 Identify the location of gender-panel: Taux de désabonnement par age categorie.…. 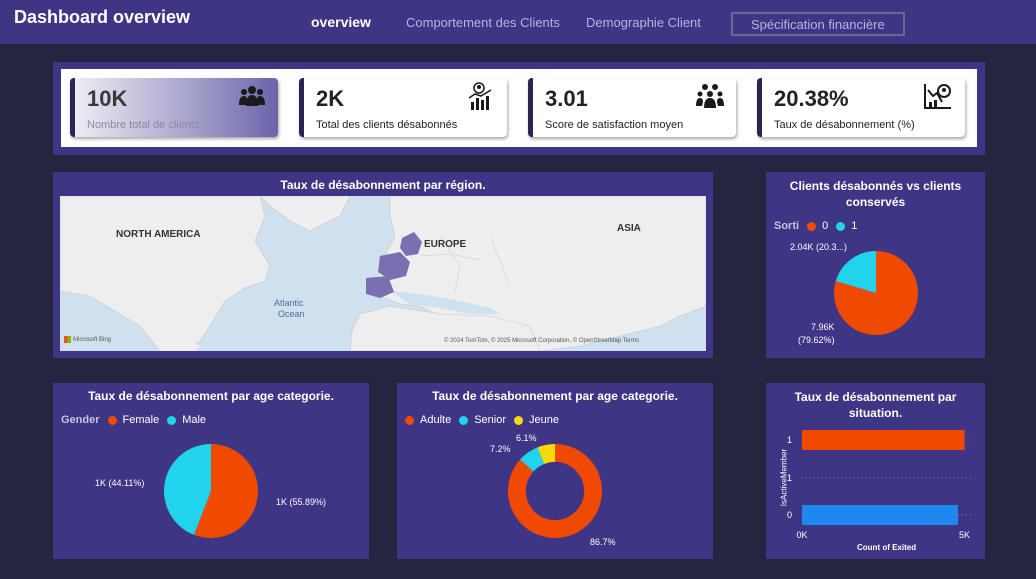
(211, 471).